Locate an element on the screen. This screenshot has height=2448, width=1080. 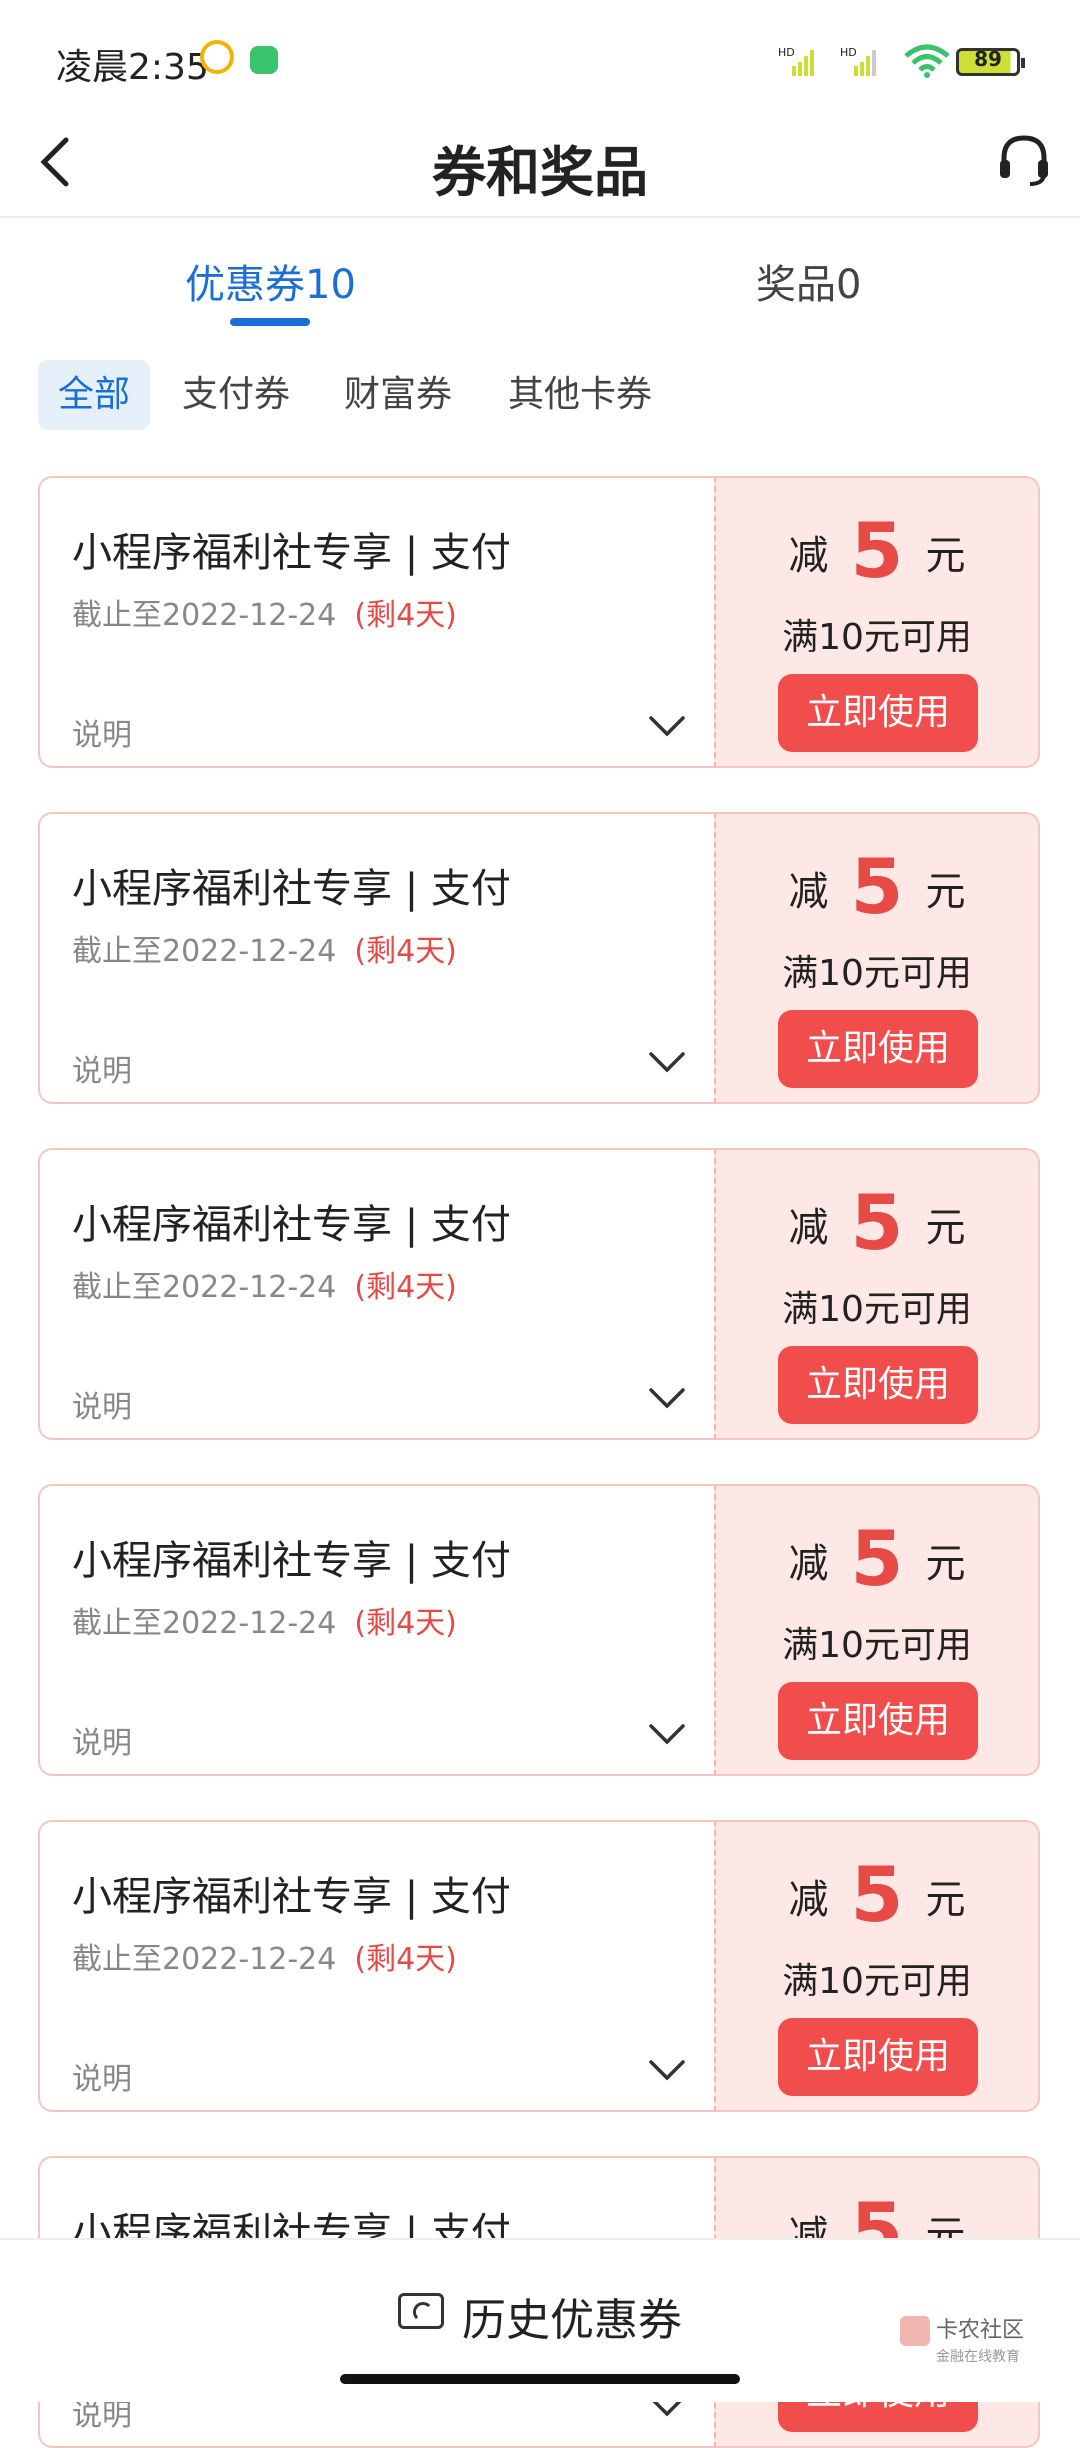
watermark-text: 卡农社区 is located at coordinates (980, 2330).